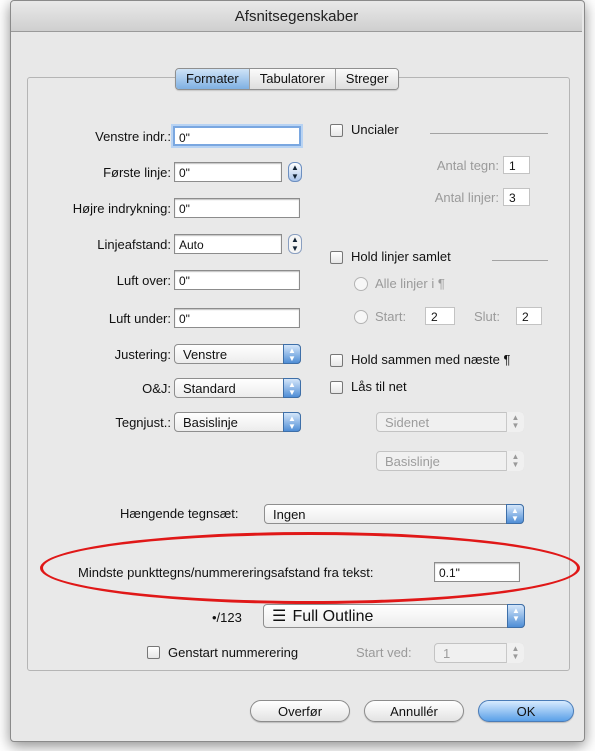 The width and height of the screenshot is (595, 751). Describe the element at coordinates (477, 572) in the screenshot. I see `mindste-field: 0.1"` at that location.